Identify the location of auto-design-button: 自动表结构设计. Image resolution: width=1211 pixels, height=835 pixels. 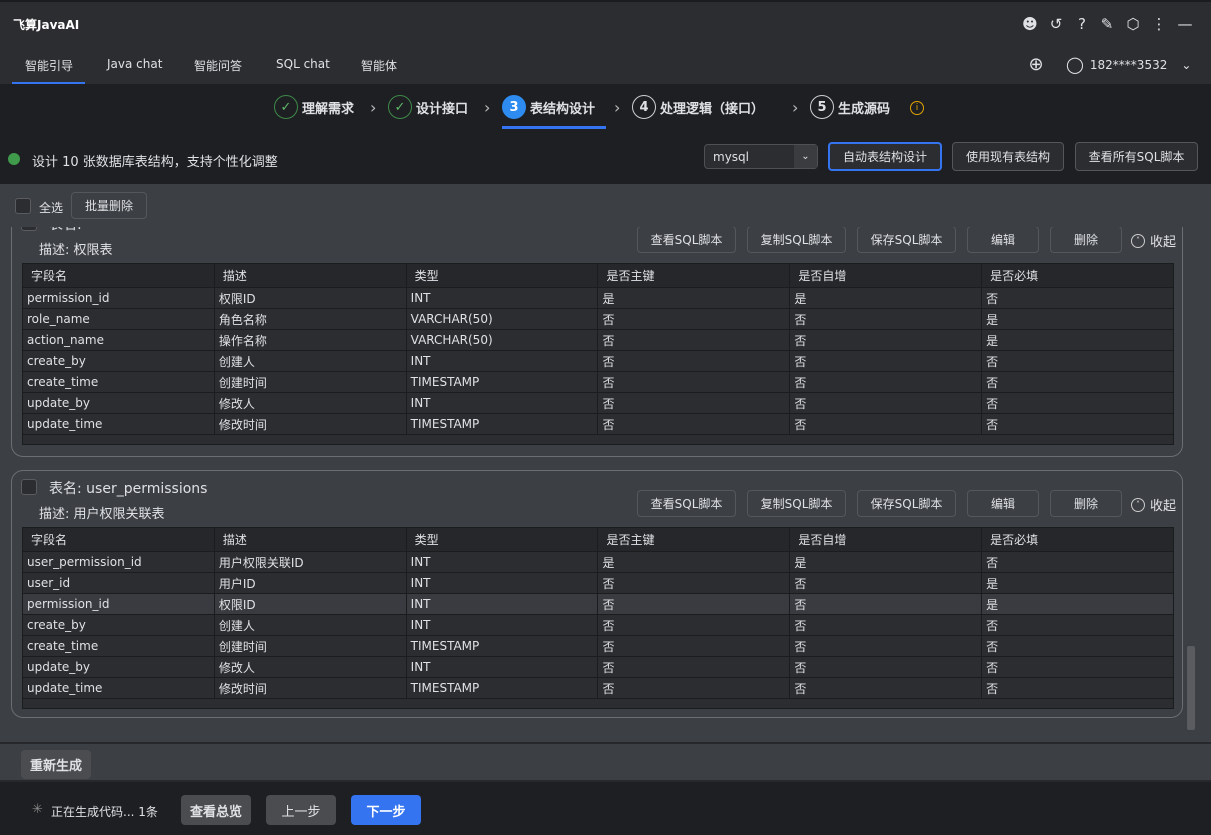
(885, 156).